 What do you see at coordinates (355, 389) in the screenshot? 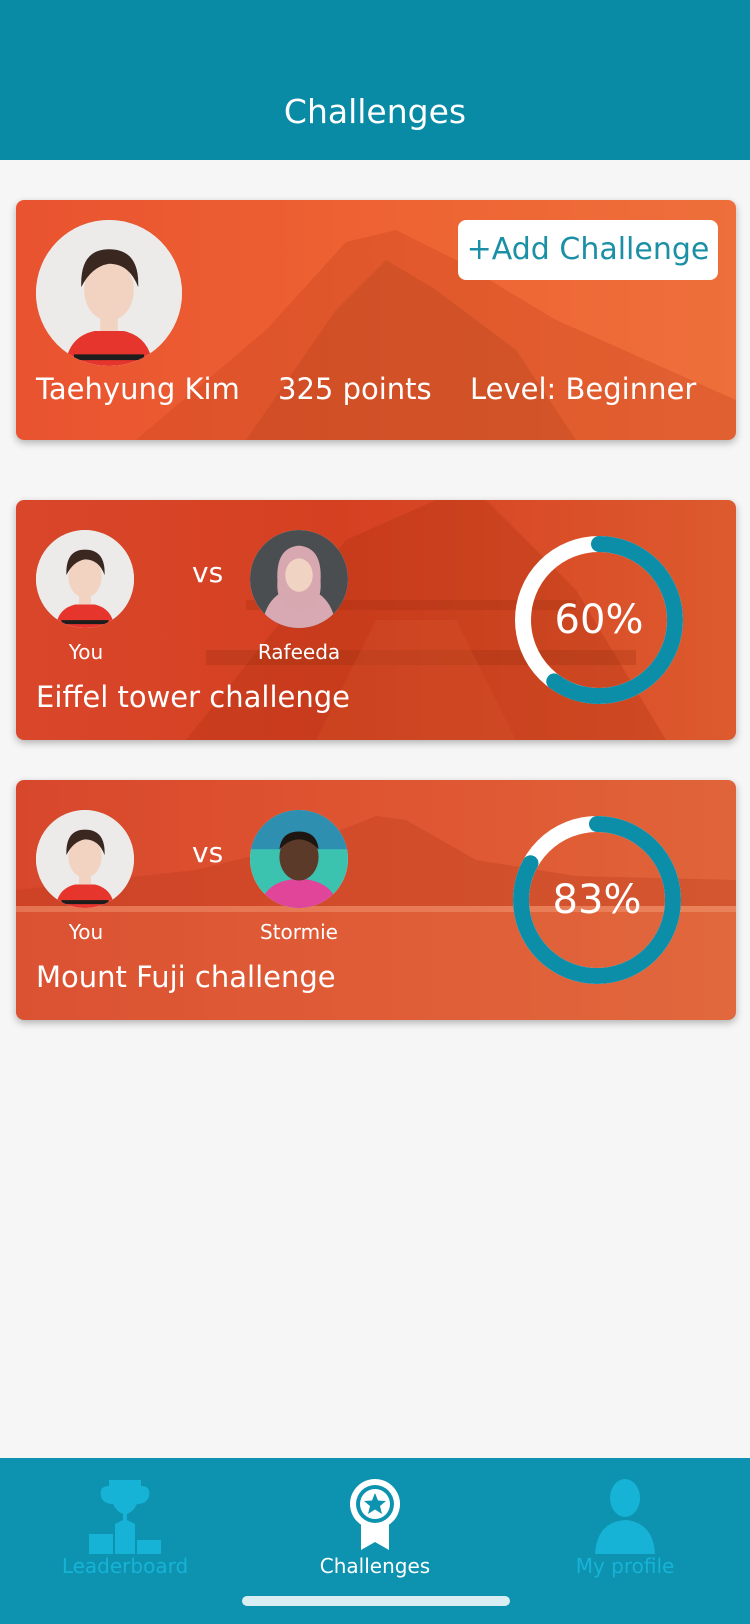
I see `user-points: 325 points` at bounding box center [355, 389].